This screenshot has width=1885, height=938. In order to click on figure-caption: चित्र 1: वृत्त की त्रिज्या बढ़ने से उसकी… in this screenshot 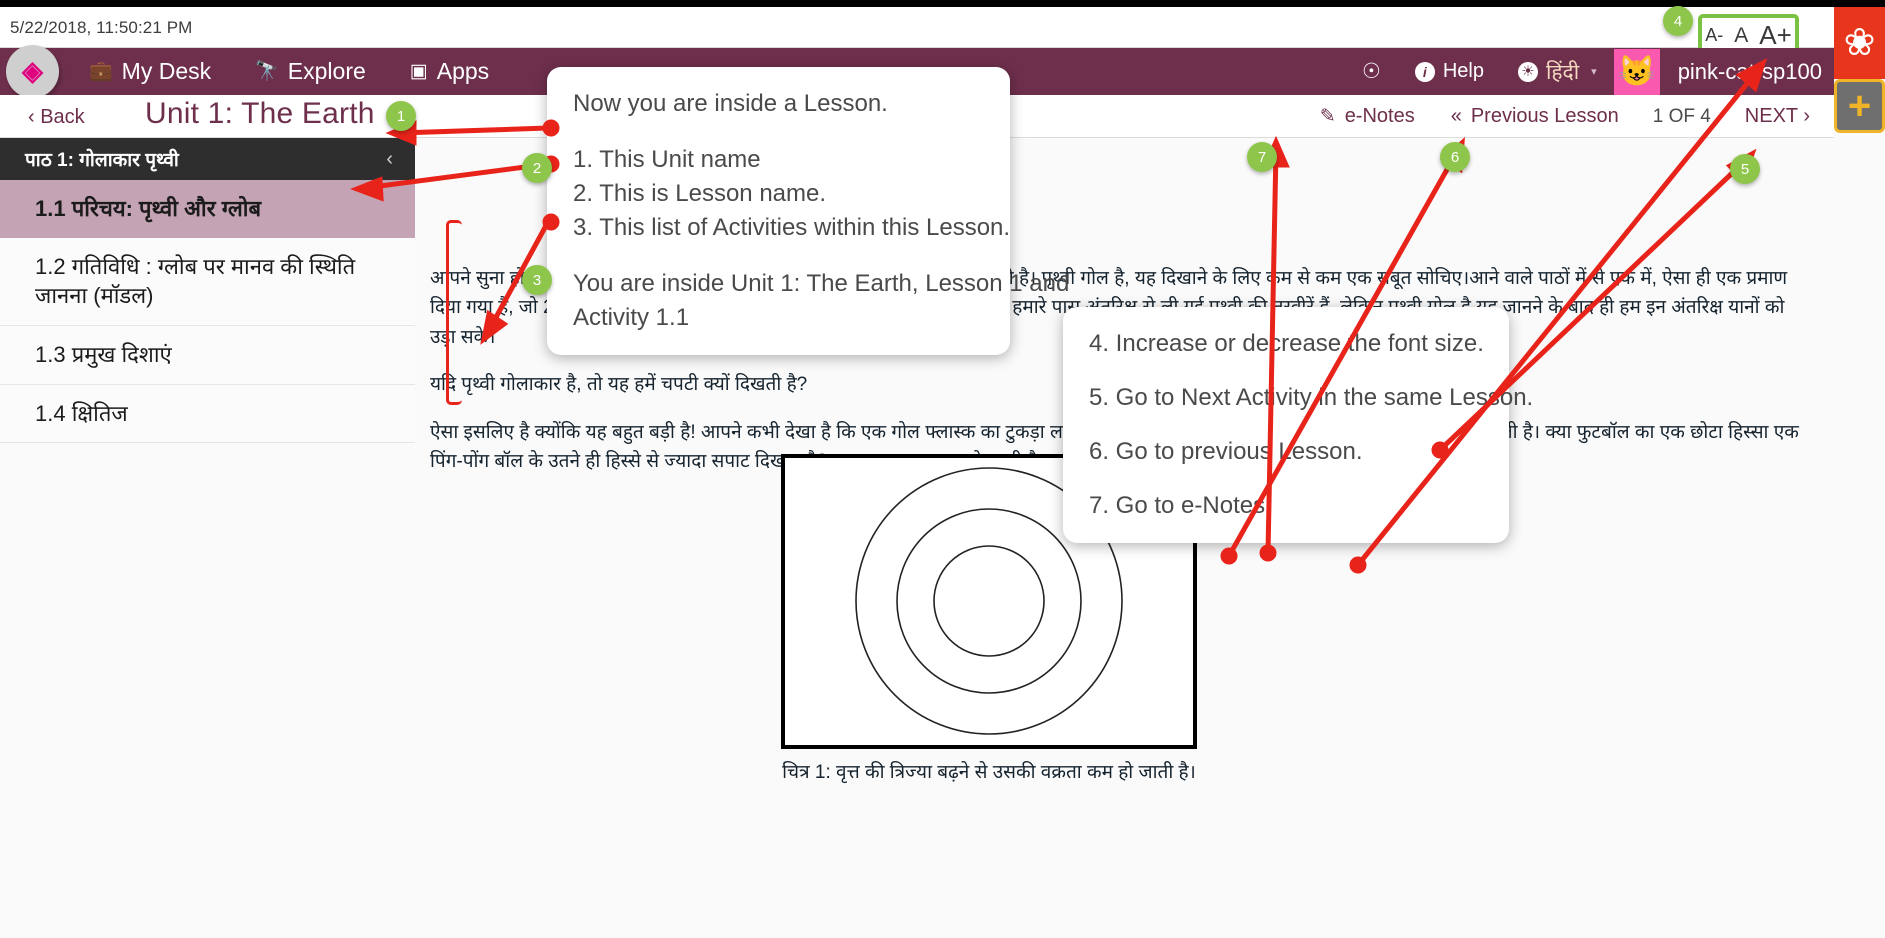, I will do `click(989, 772)`.